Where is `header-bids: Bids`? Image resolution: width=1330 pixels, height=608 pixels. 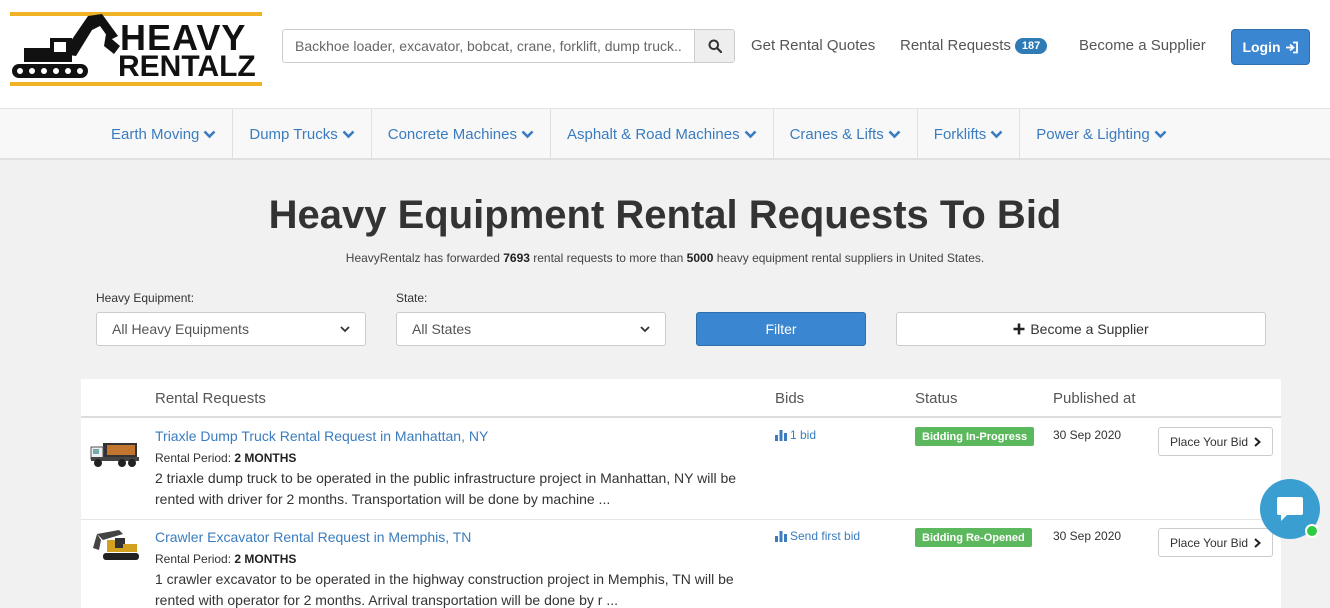
header-bids: Bids is located at coordinates (790, 398).